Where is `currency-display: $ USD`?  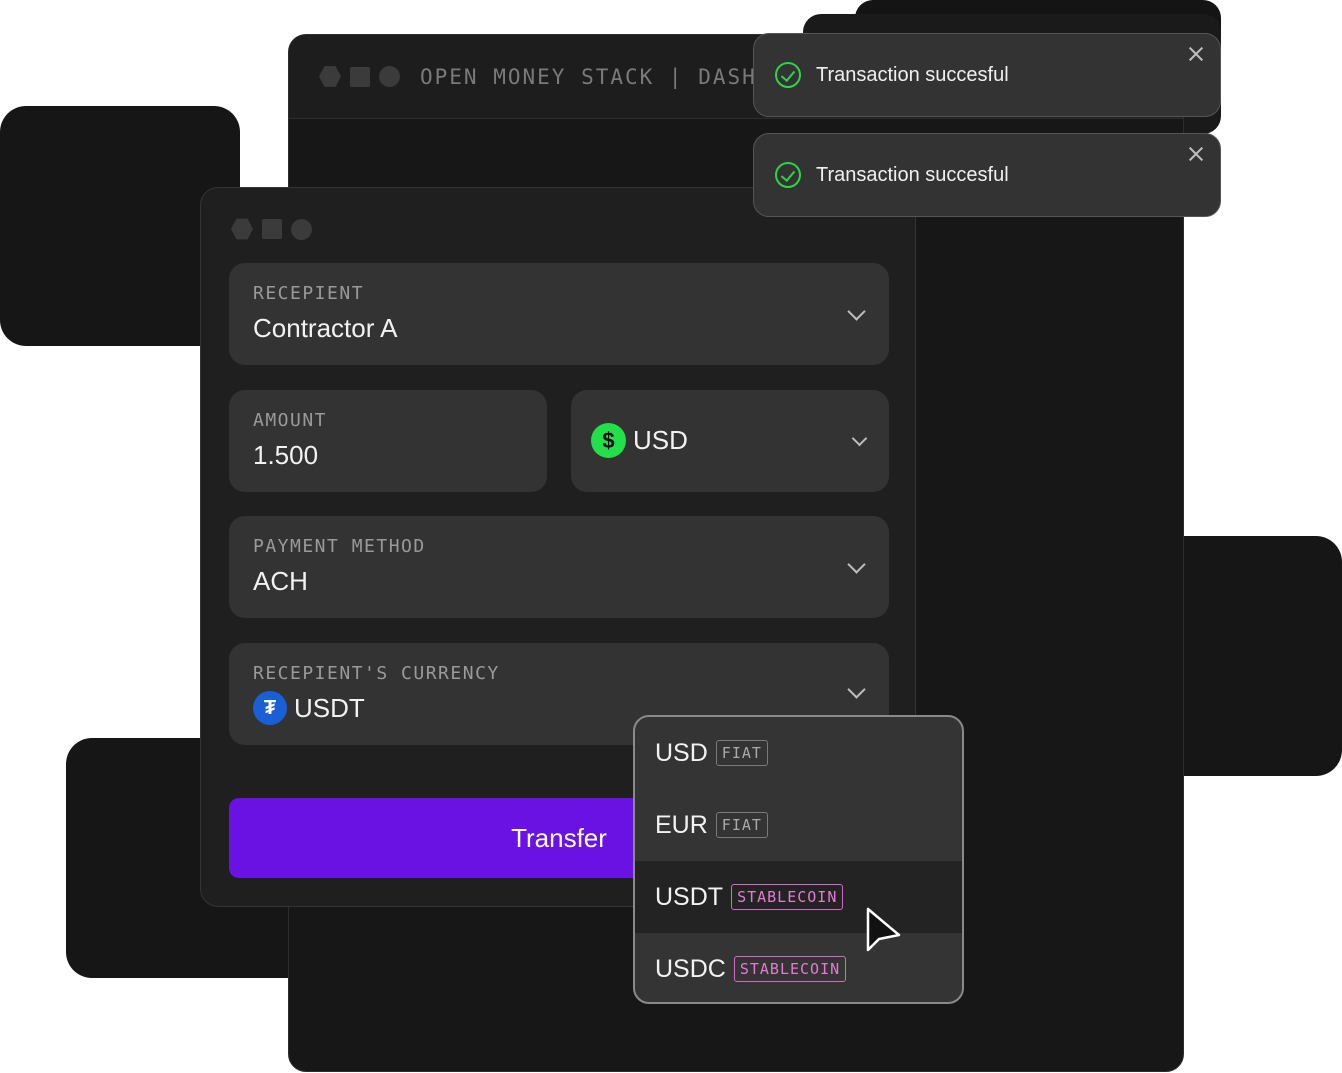
currency-display: $ USD is located at coordinates (639, 440).